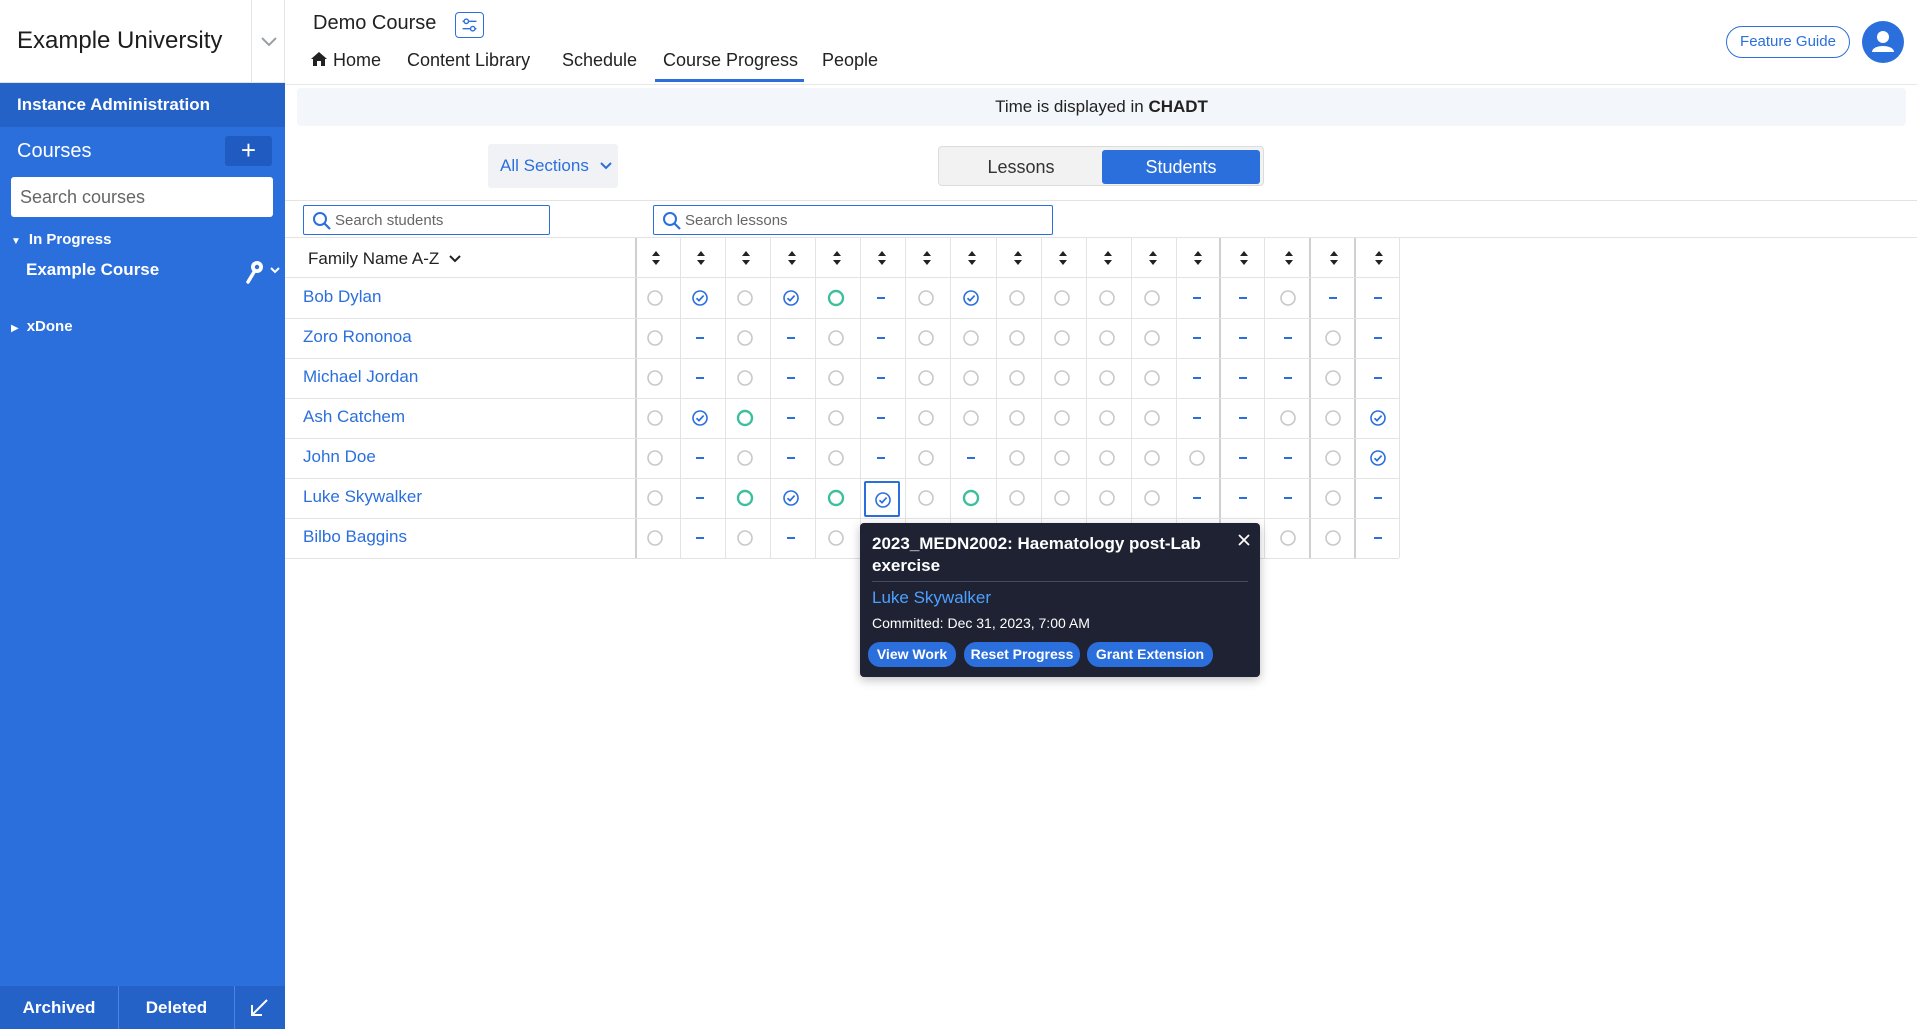  I want to click on toggle-students: Students, so click(1181, 167).